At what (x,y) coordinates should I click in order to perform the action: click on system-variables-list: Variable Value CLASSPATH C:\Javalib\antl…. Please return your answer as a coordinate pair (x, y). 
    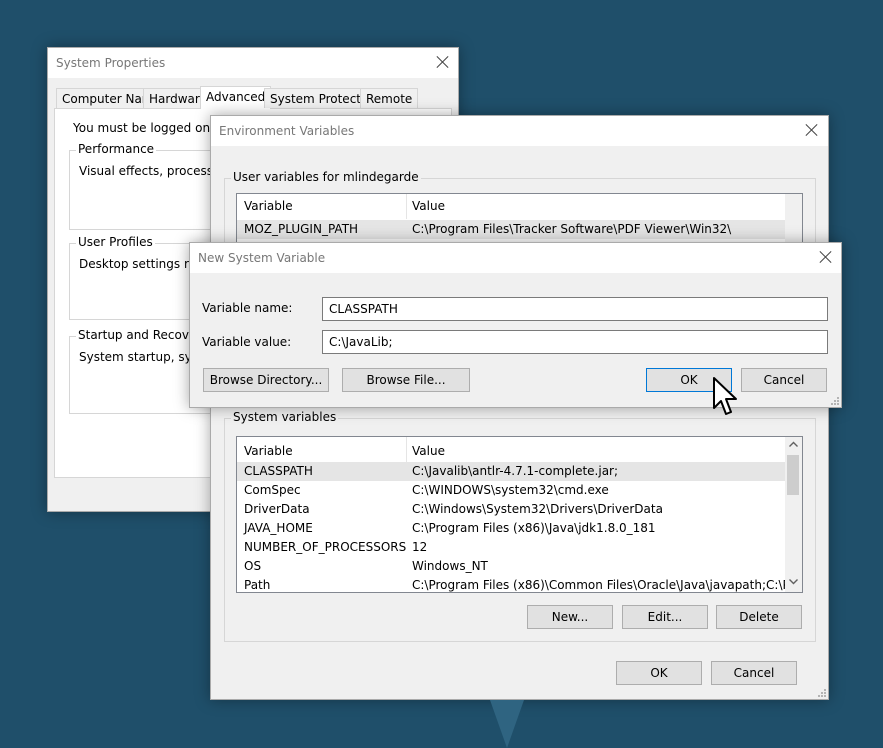
    Looking at the image, I should click on (519, 514).